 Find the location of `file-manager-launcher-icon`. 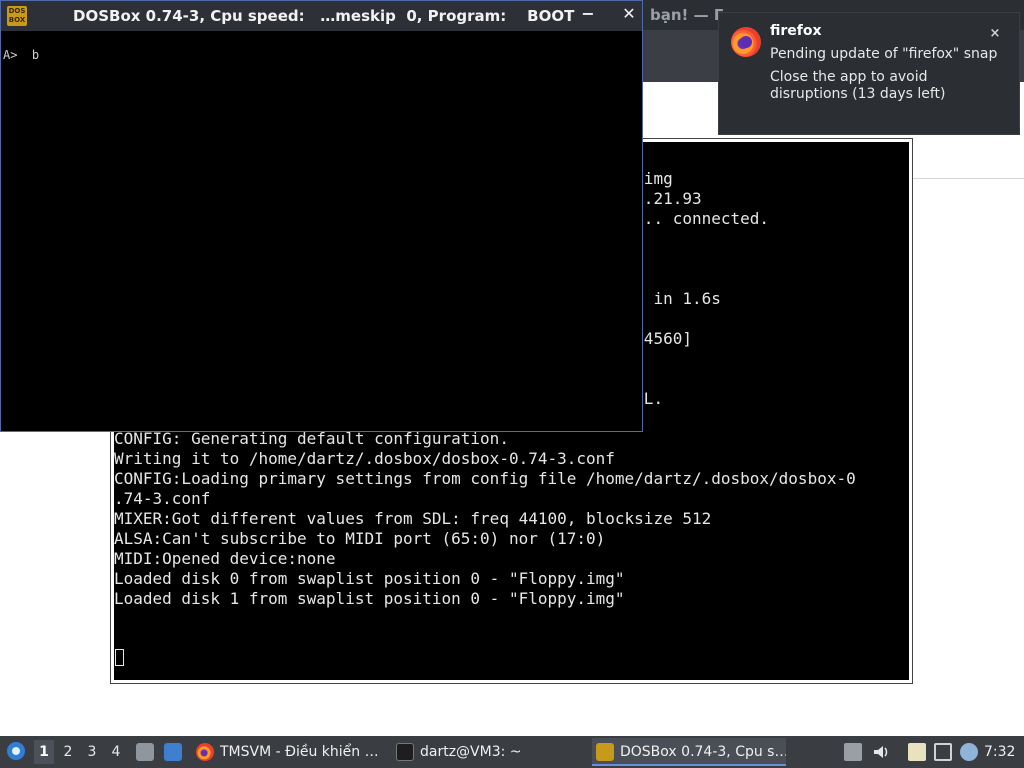

file-manager-launcher-icon is located at coordinates (145, 752).